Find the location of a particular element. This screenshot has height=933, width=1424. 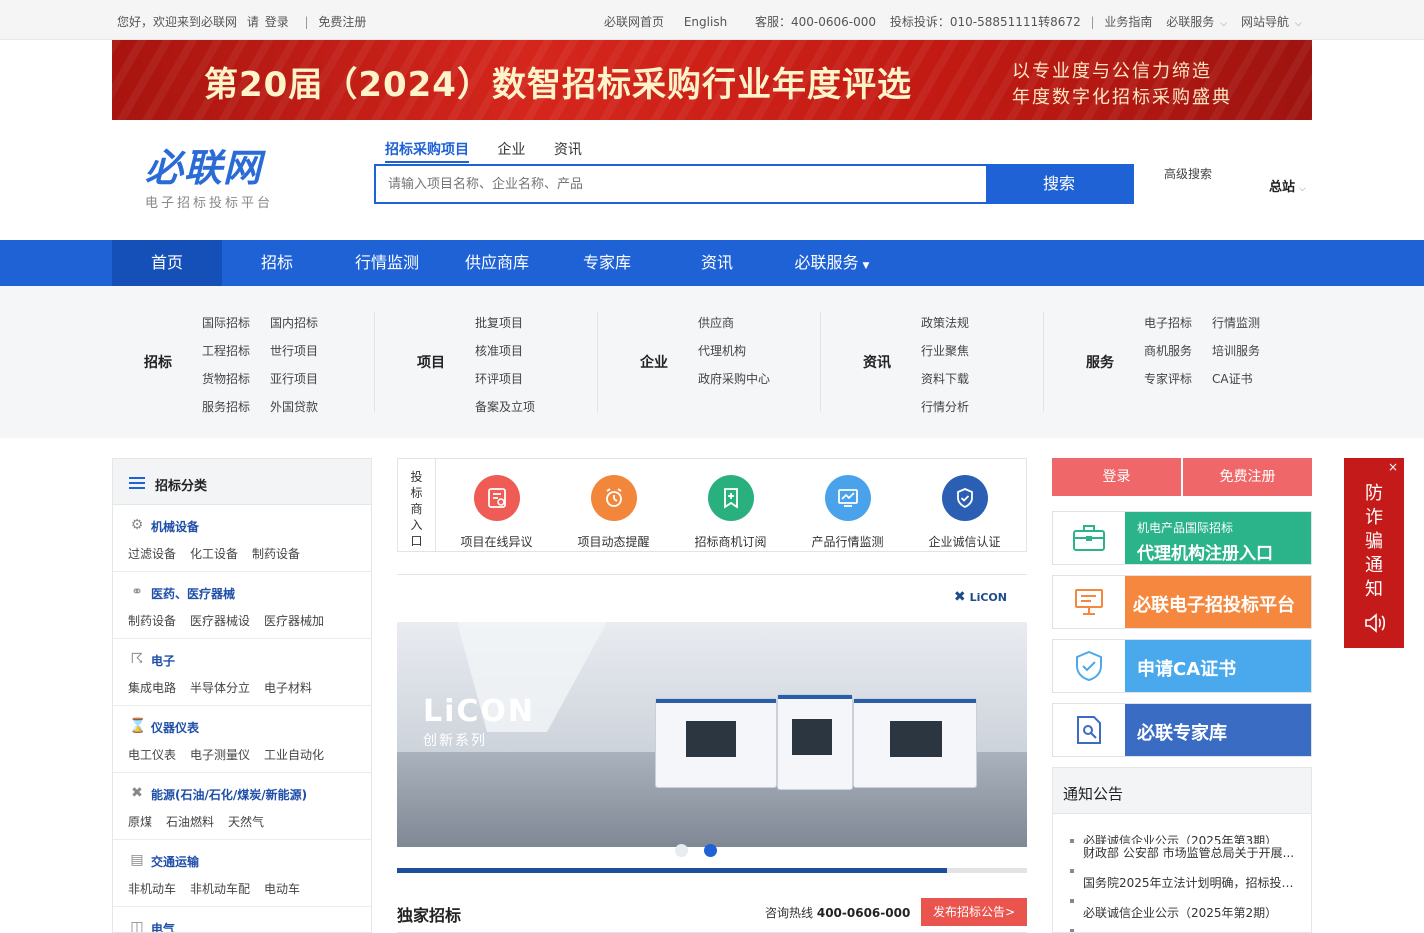

category-link: 环评项目 is located at coordinates (499, 378).